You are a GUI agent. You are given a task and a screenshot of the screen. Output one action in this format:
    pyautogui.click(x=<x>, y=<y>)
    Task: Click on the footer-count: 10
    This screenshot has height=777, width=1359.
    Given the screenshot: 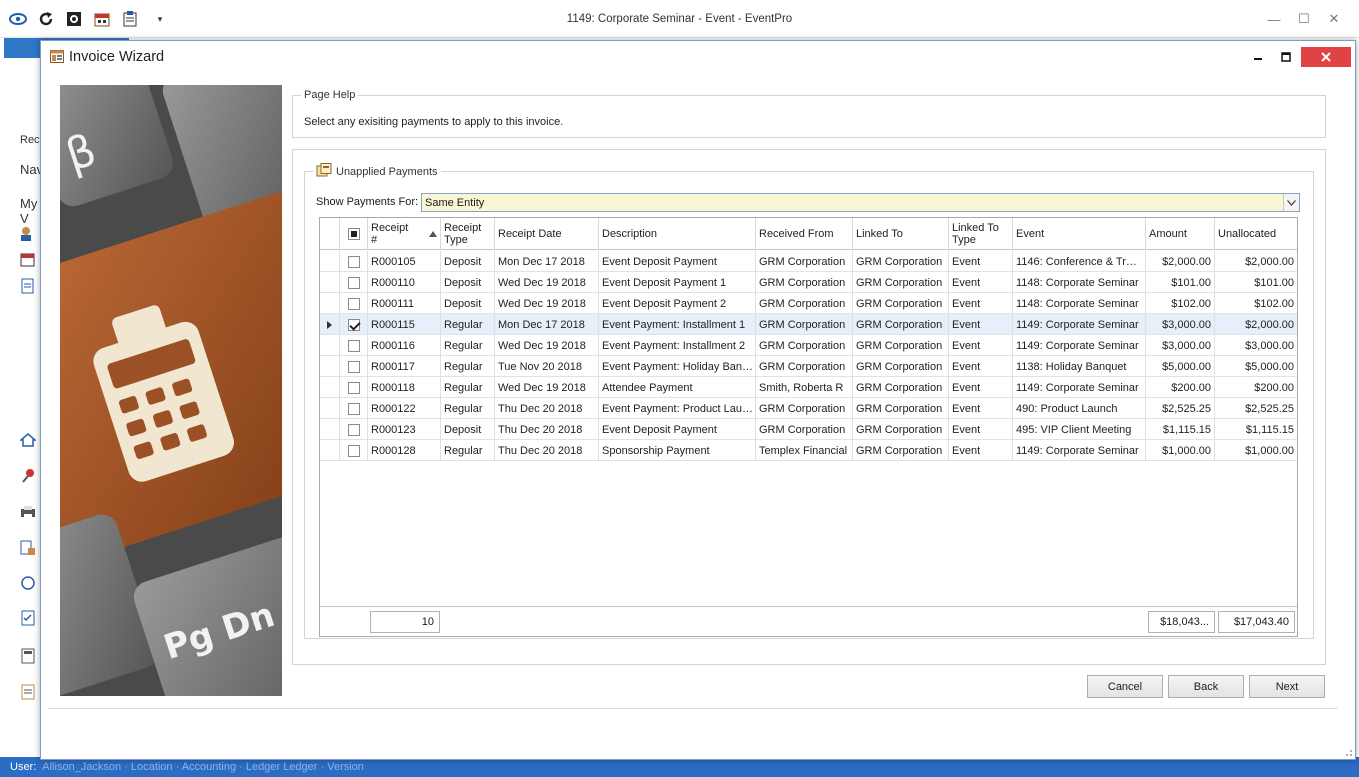 What is the action you would take?
    pyautogui.click(x=405, y=622)
    